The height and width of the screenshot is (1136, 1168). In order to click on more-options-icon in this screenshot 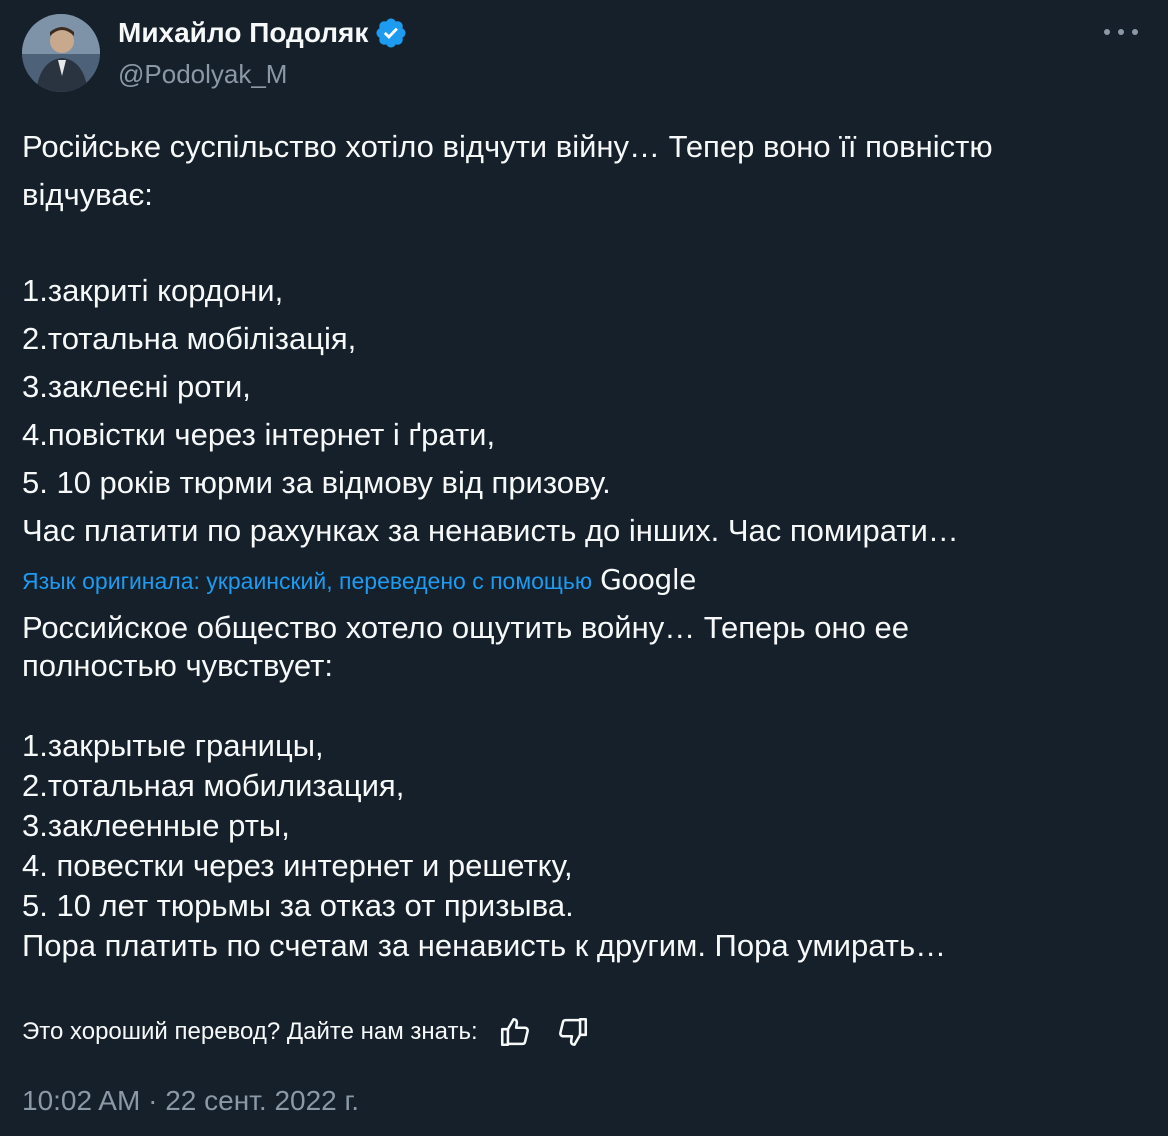, I will do `click(1121, 32)`.